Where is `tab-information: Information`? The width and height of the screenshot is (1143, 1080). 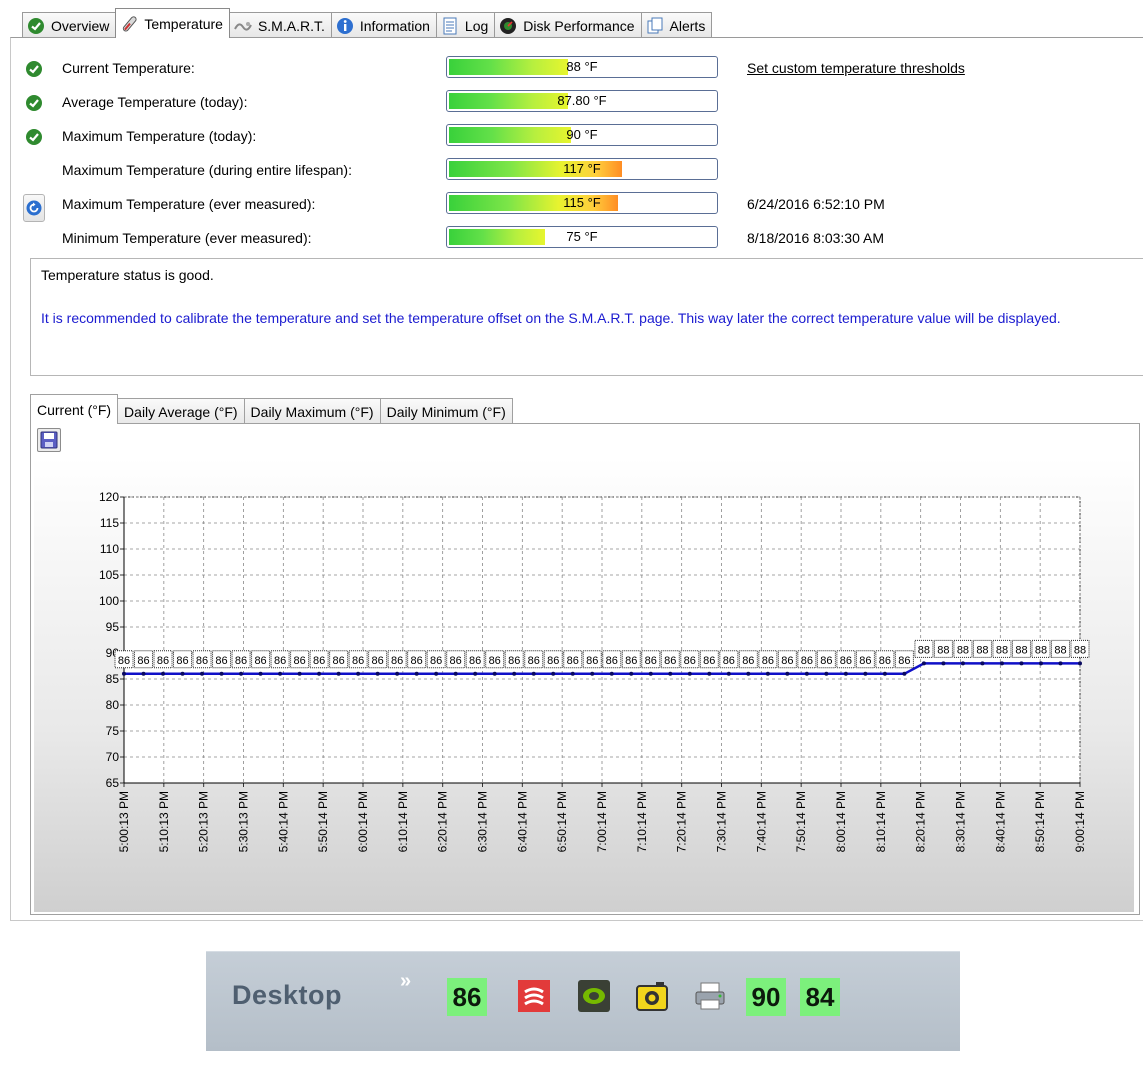
tab-information: Information is located at coordinates (383, 25).